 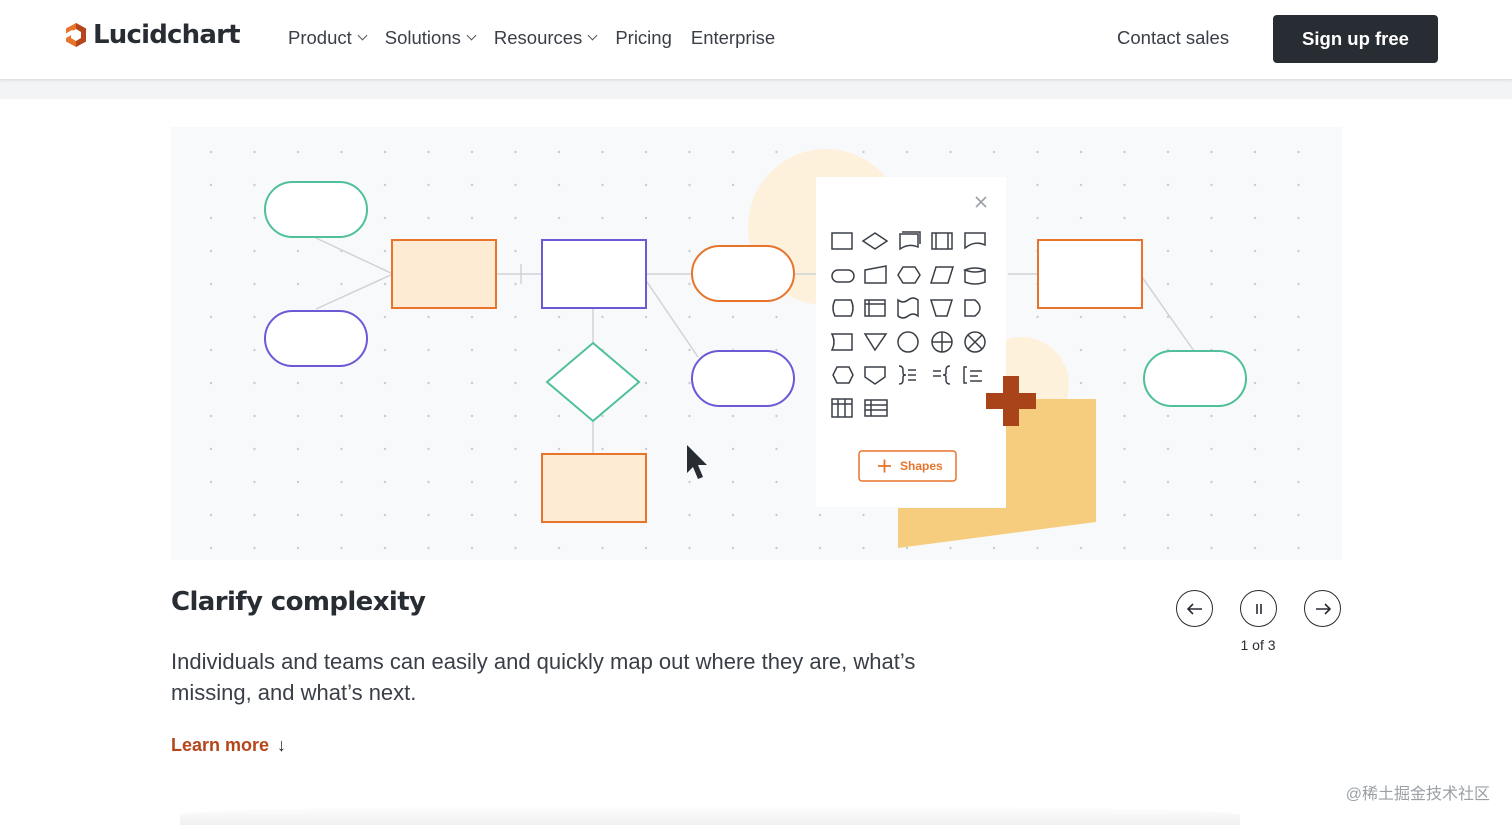 I want to click on nav-resources: Resources, so click(x=545, y=38).